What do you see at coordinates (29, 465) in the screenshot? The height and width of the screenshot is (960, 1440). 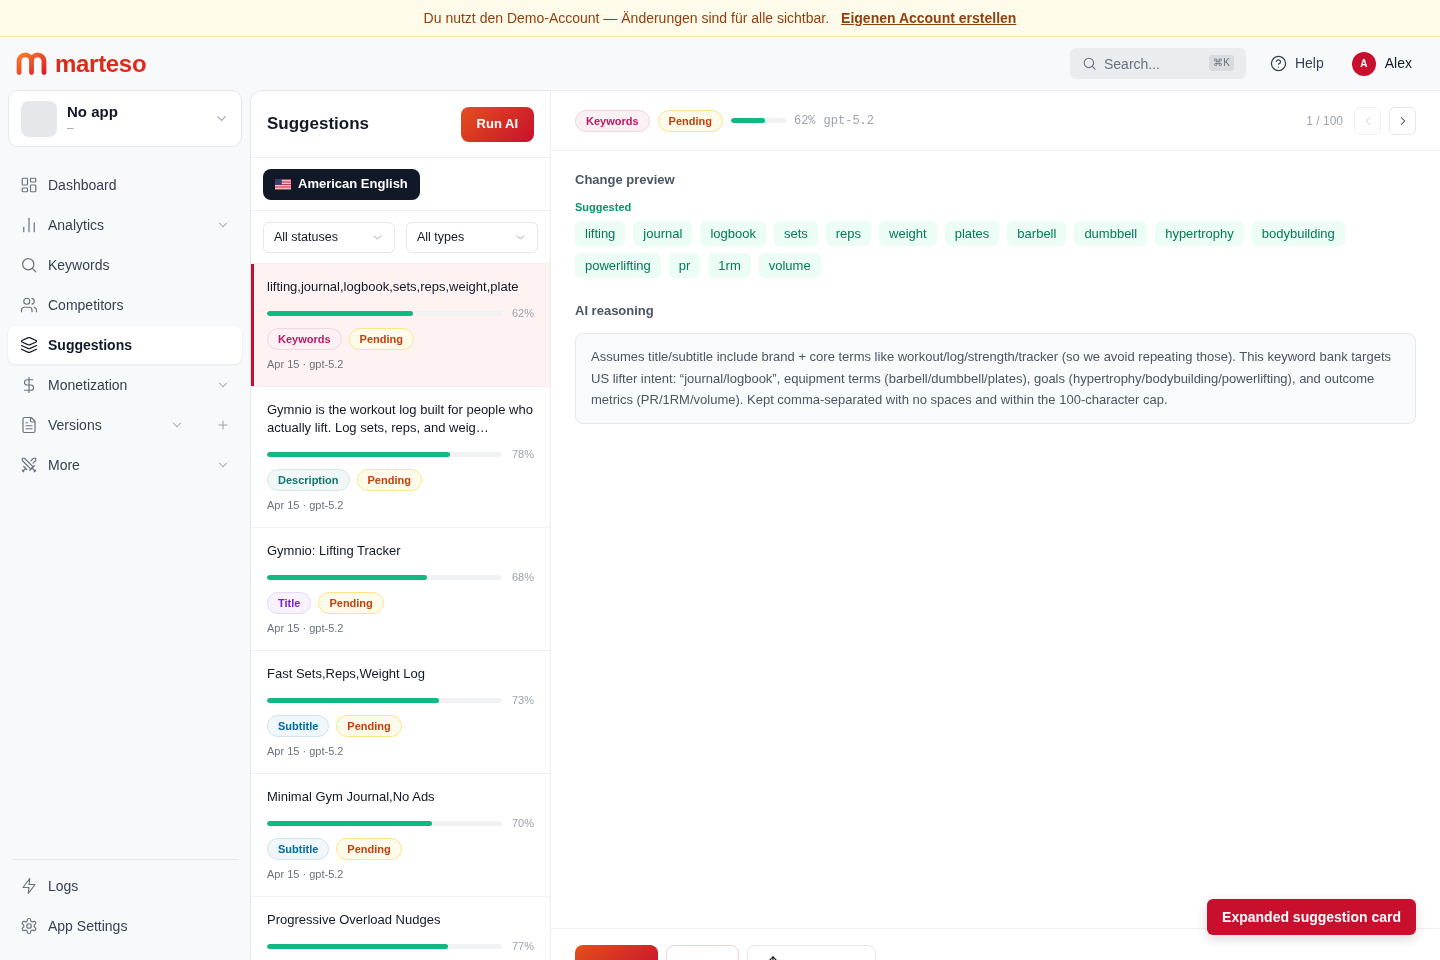 I see `crossed-swords-icon` at bounding box center [29, 465].